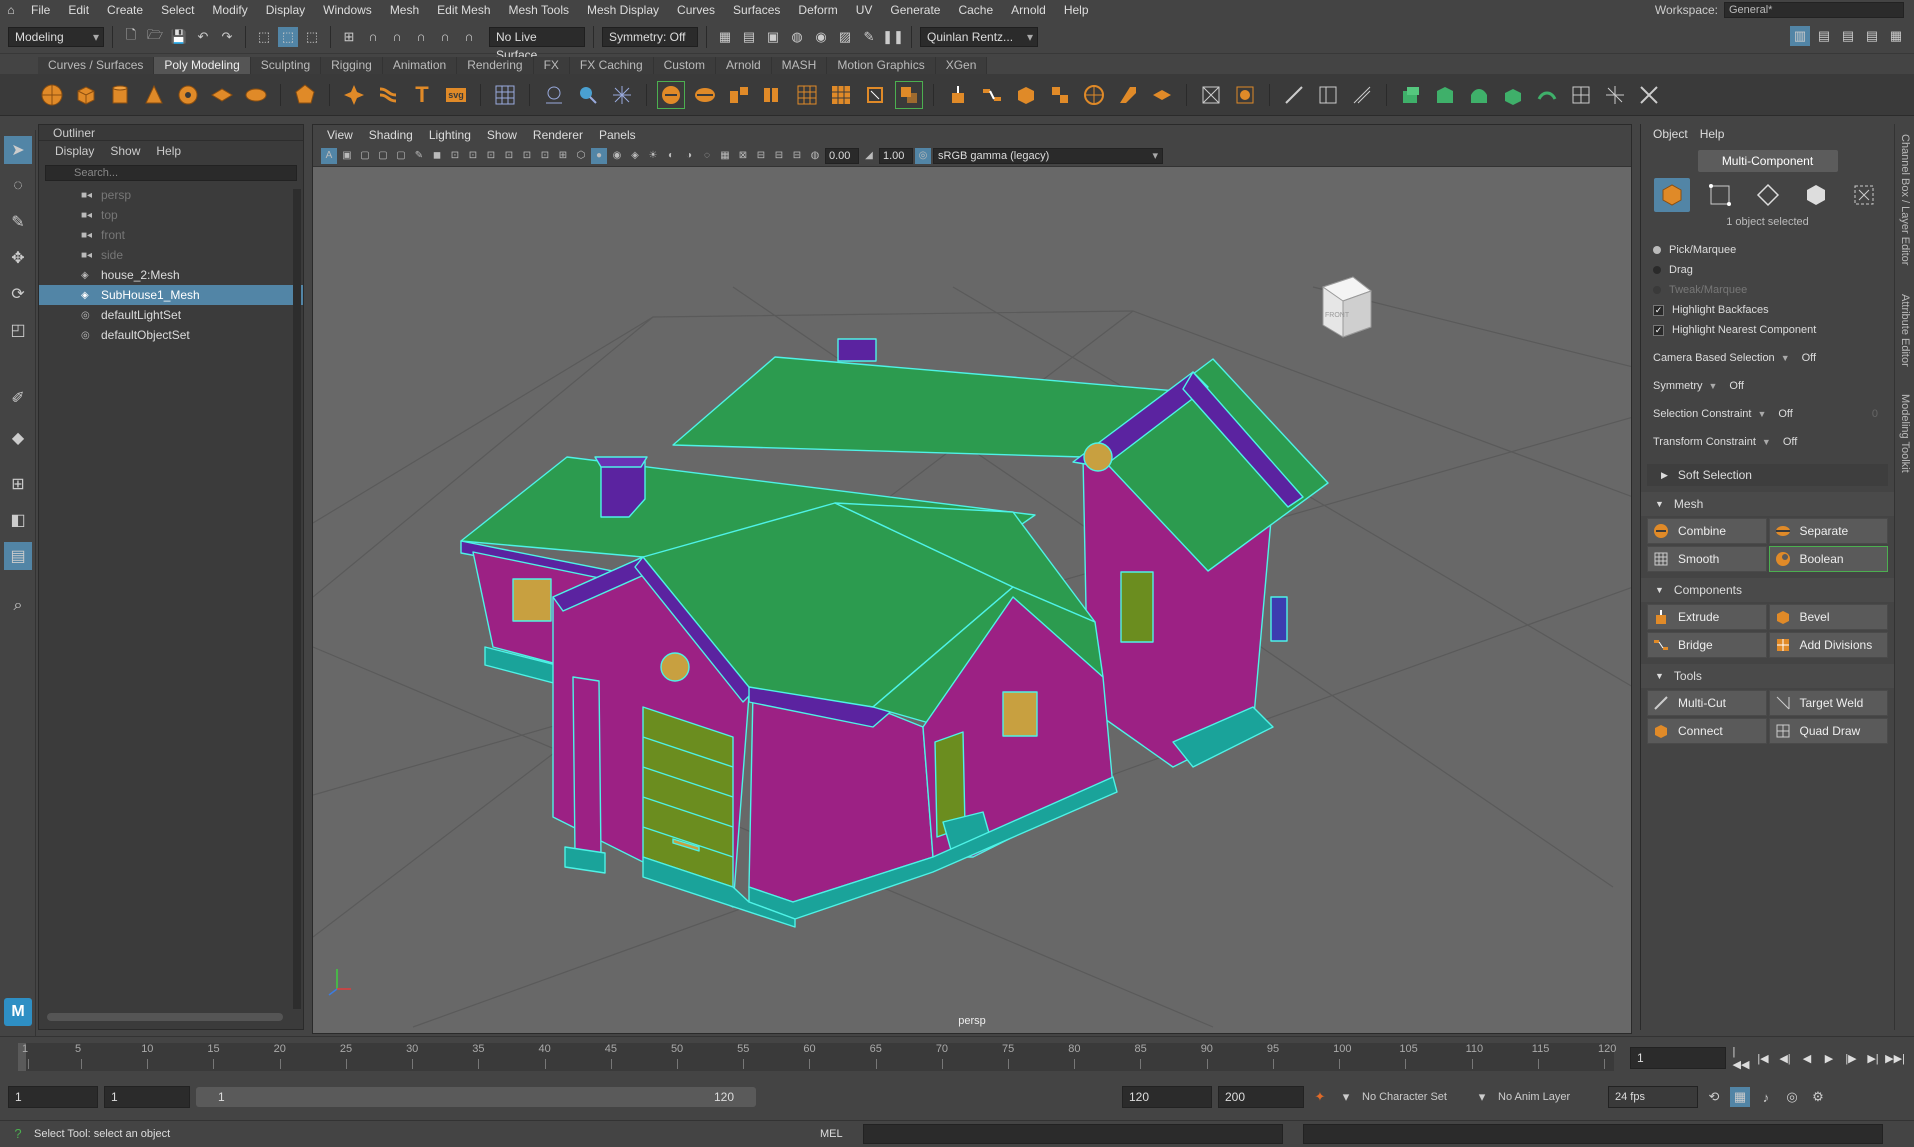  Describe the element at coordinates (401, 156) in the screenshot. I see `2d-pan-zoom-icon: ▢` at that location.